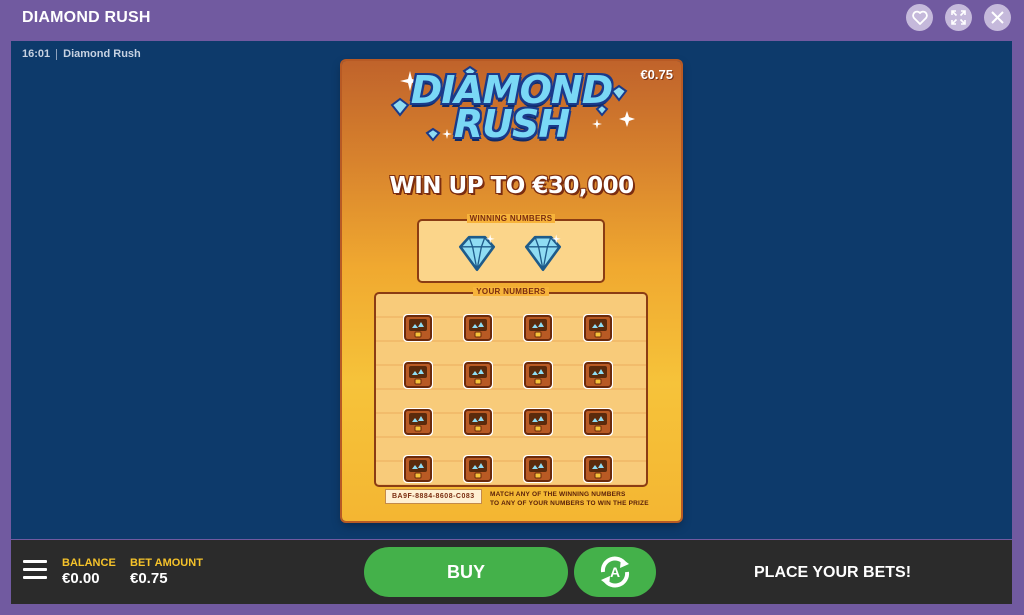 The image size is (1024, 615). I want to click on favorite-button, so click(919, 17).